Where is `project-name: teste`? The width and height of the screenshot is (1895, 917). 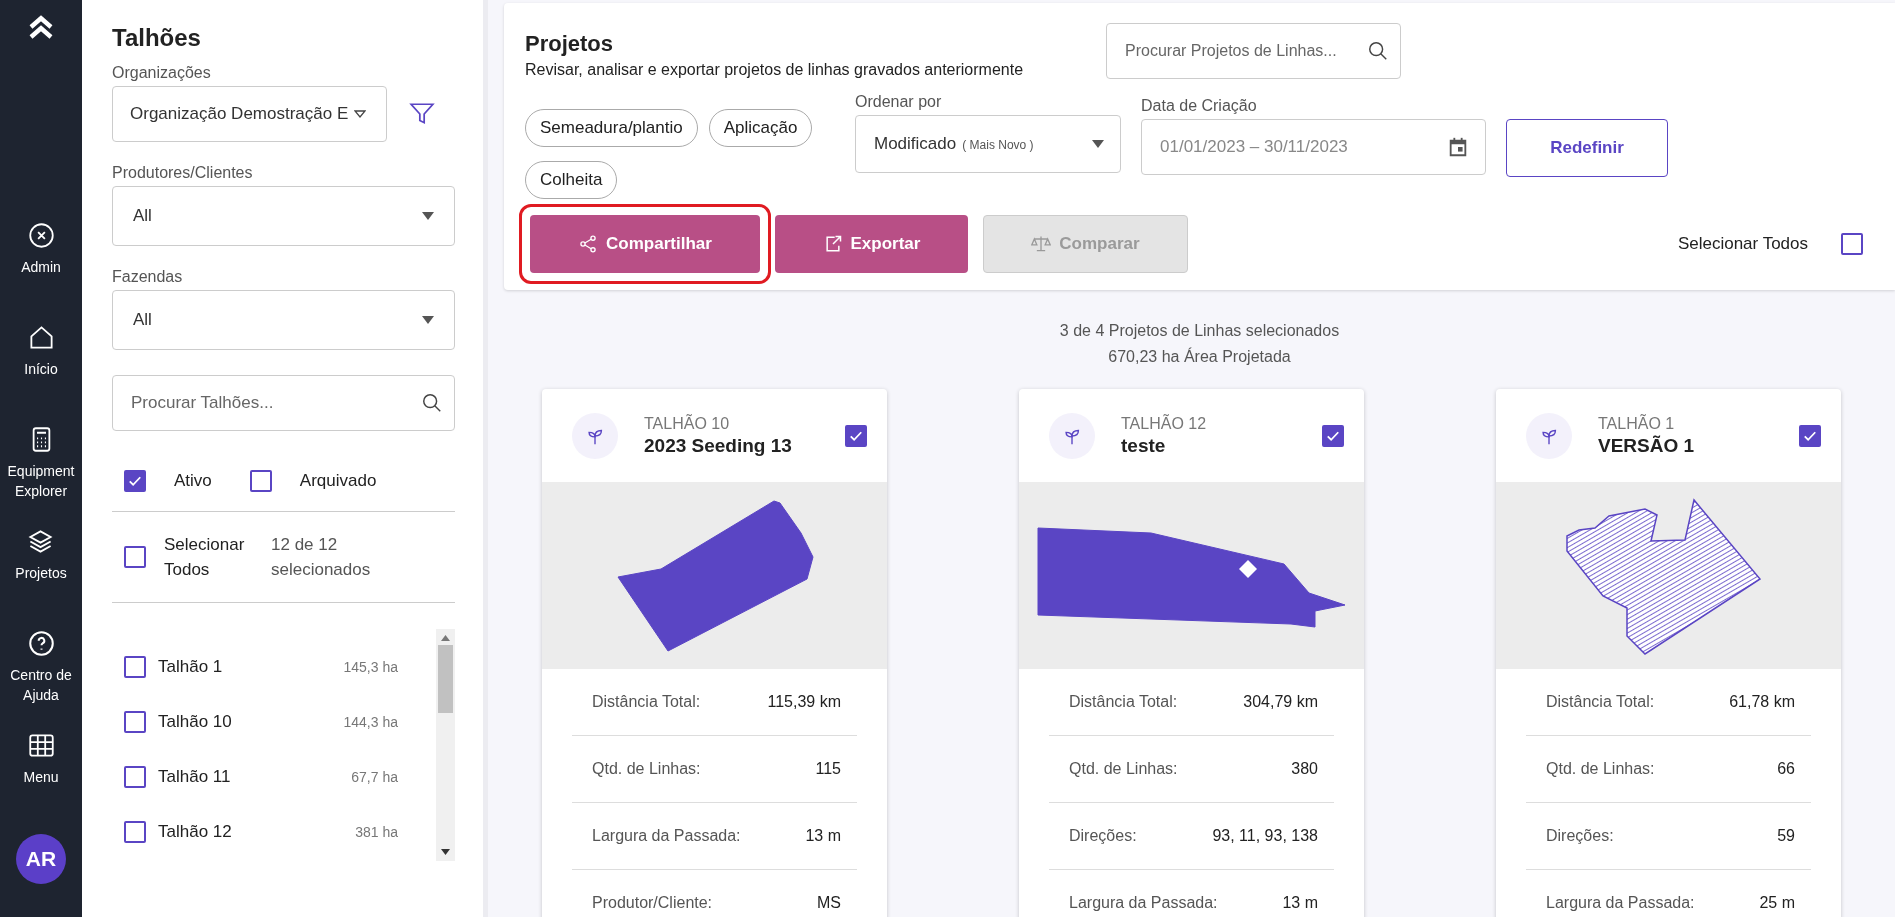 project-name: teste is located at coordinates (1144, 445).